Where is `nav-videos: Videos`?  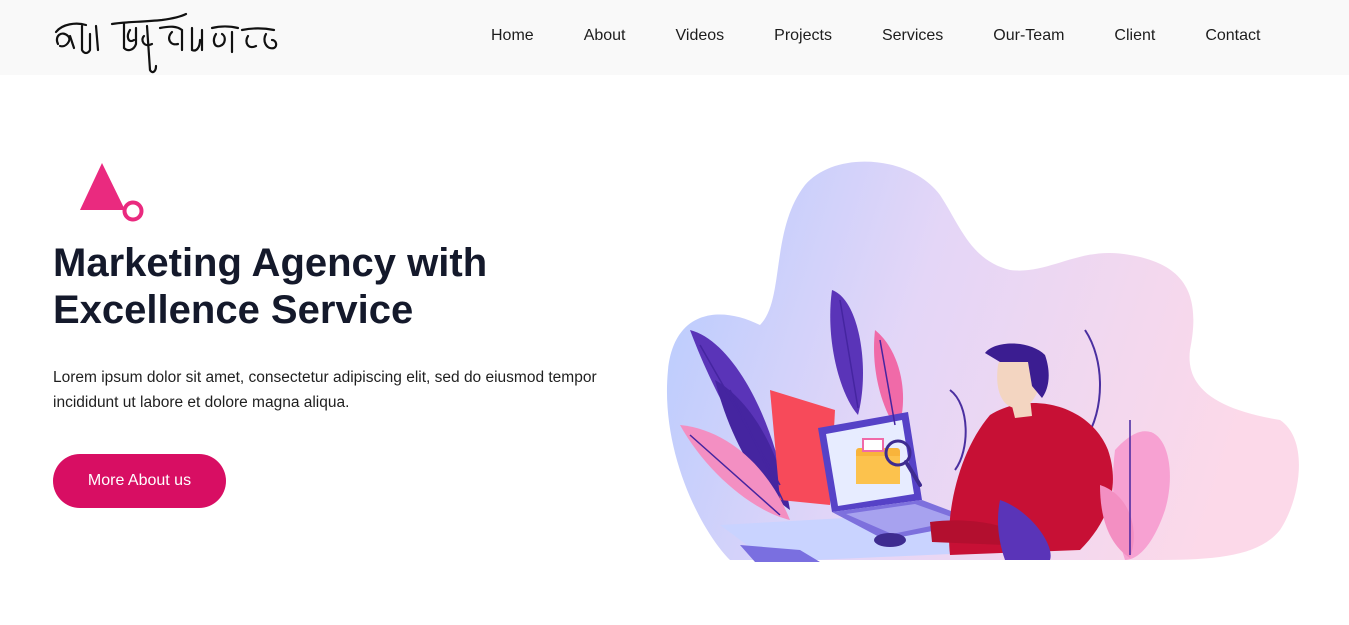 nav-videos: Videos is located at coordinates (700, 36).